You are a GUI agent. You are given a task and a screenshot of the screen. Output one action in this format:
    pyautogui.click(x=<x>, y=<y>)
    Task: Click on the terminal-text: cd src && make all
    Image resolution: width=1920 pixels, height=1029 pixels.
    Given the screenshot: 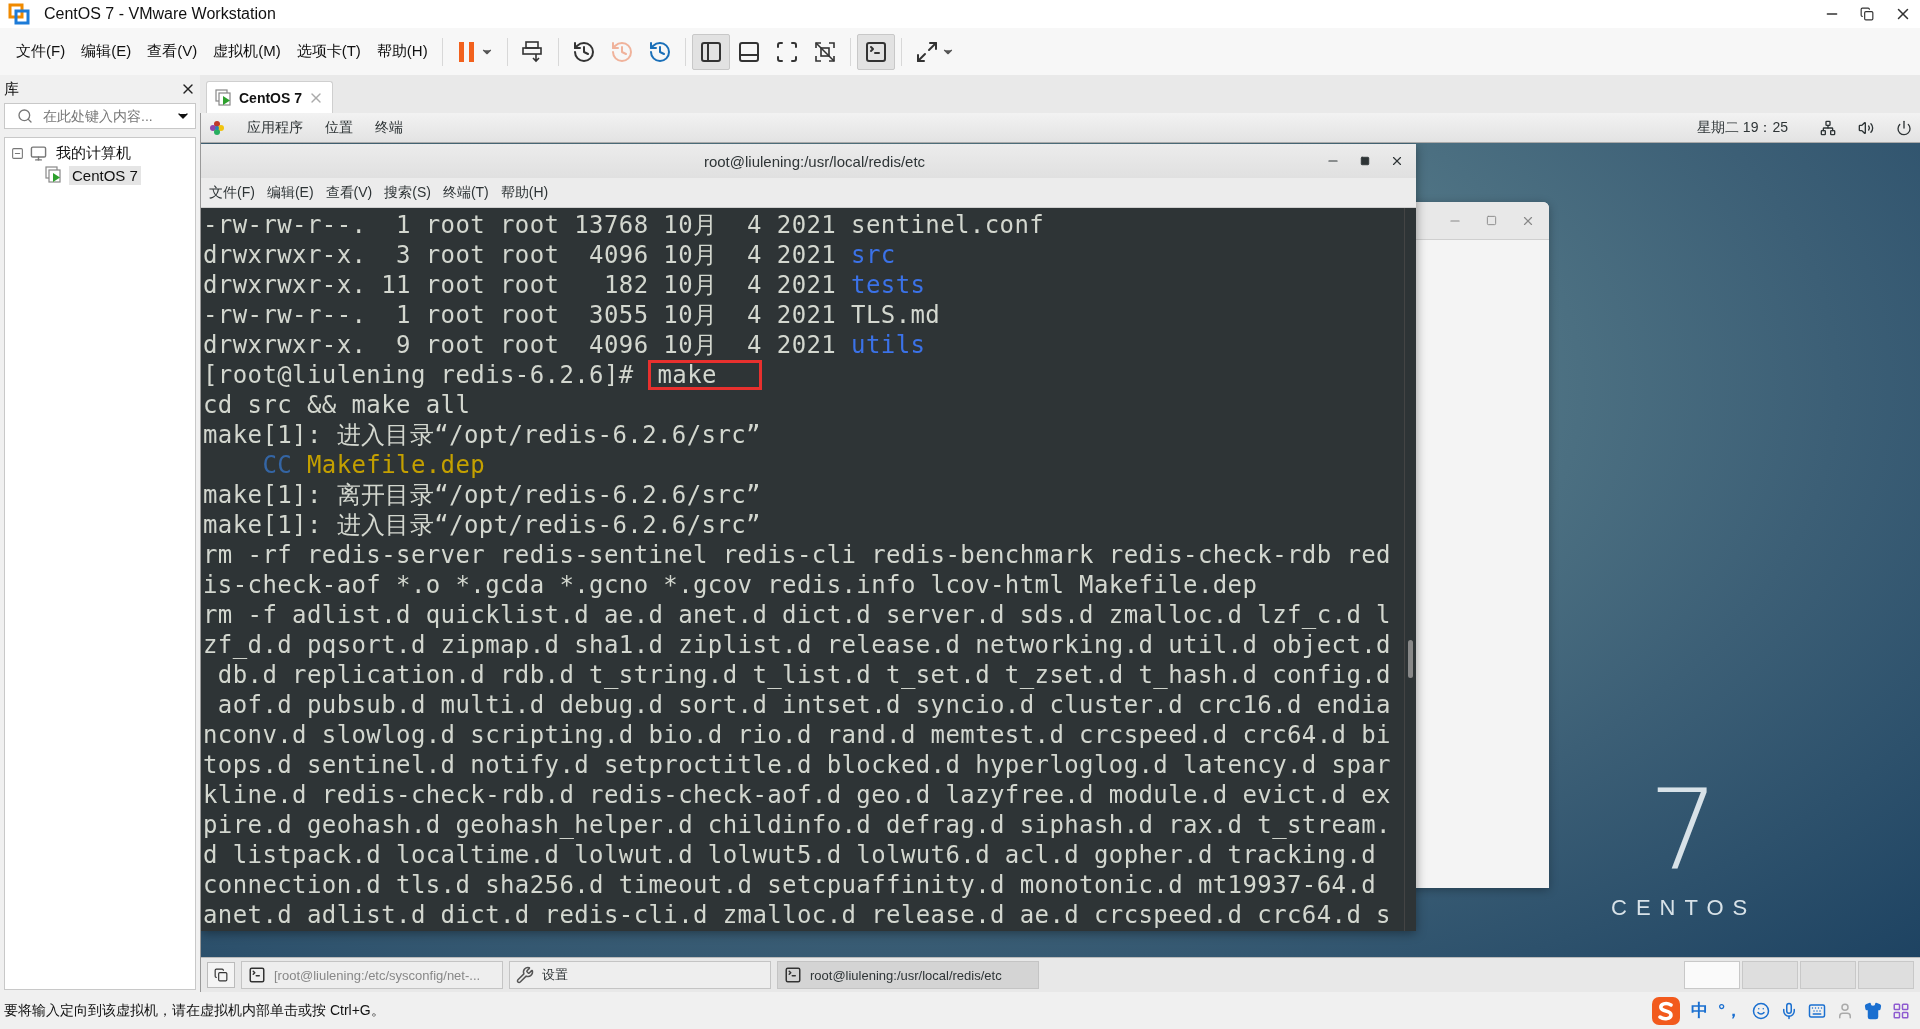 What is the action you would take?
    pyautogui.click(x=337, y=405)
    